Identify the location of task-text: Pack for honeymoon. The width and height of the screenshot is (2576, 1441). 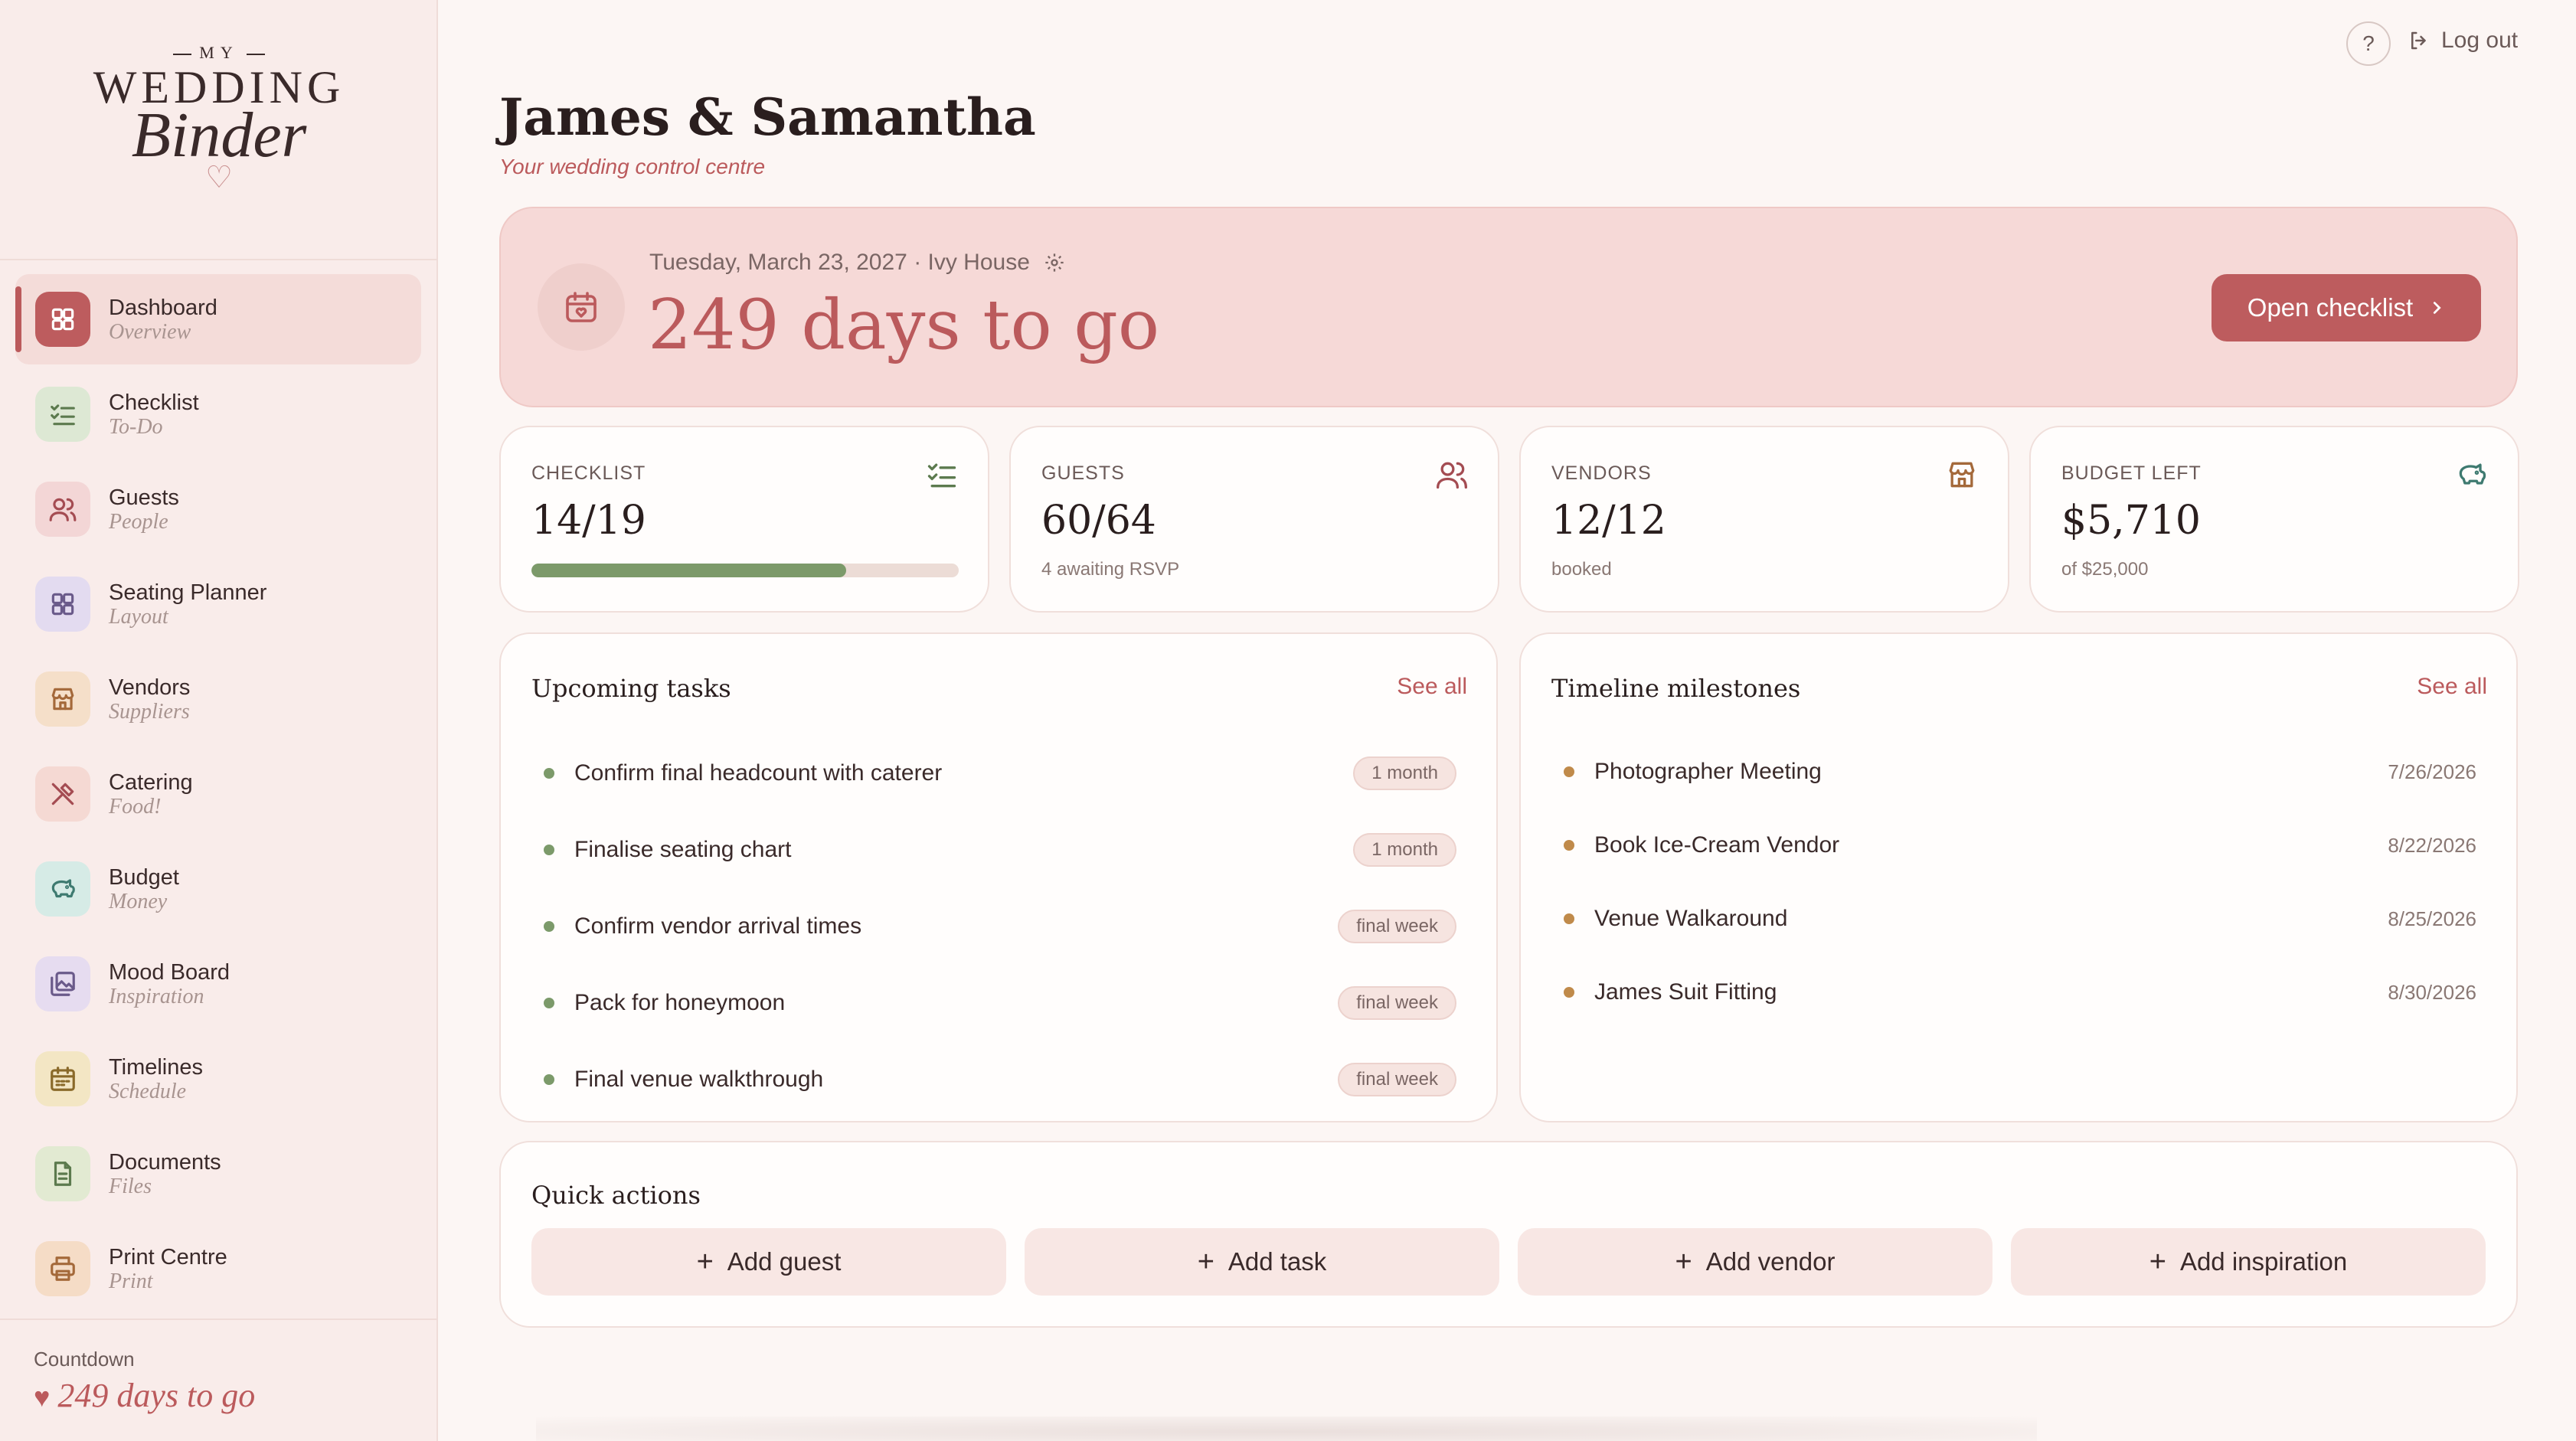
(680, 1002).